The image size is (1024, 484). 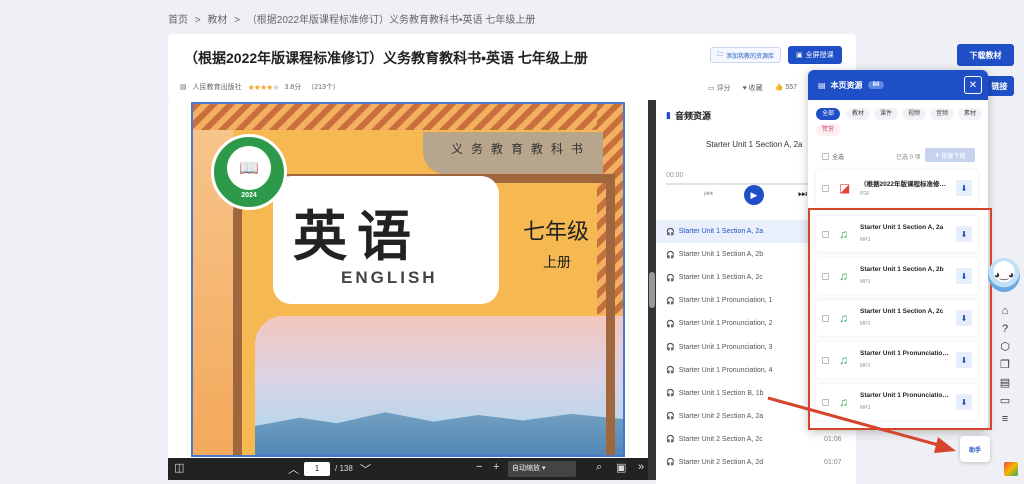 What do you see at coordinates (886, 114) in the screenshot?
I see `filter-tab: 课件` at bounding box center [886, 114].